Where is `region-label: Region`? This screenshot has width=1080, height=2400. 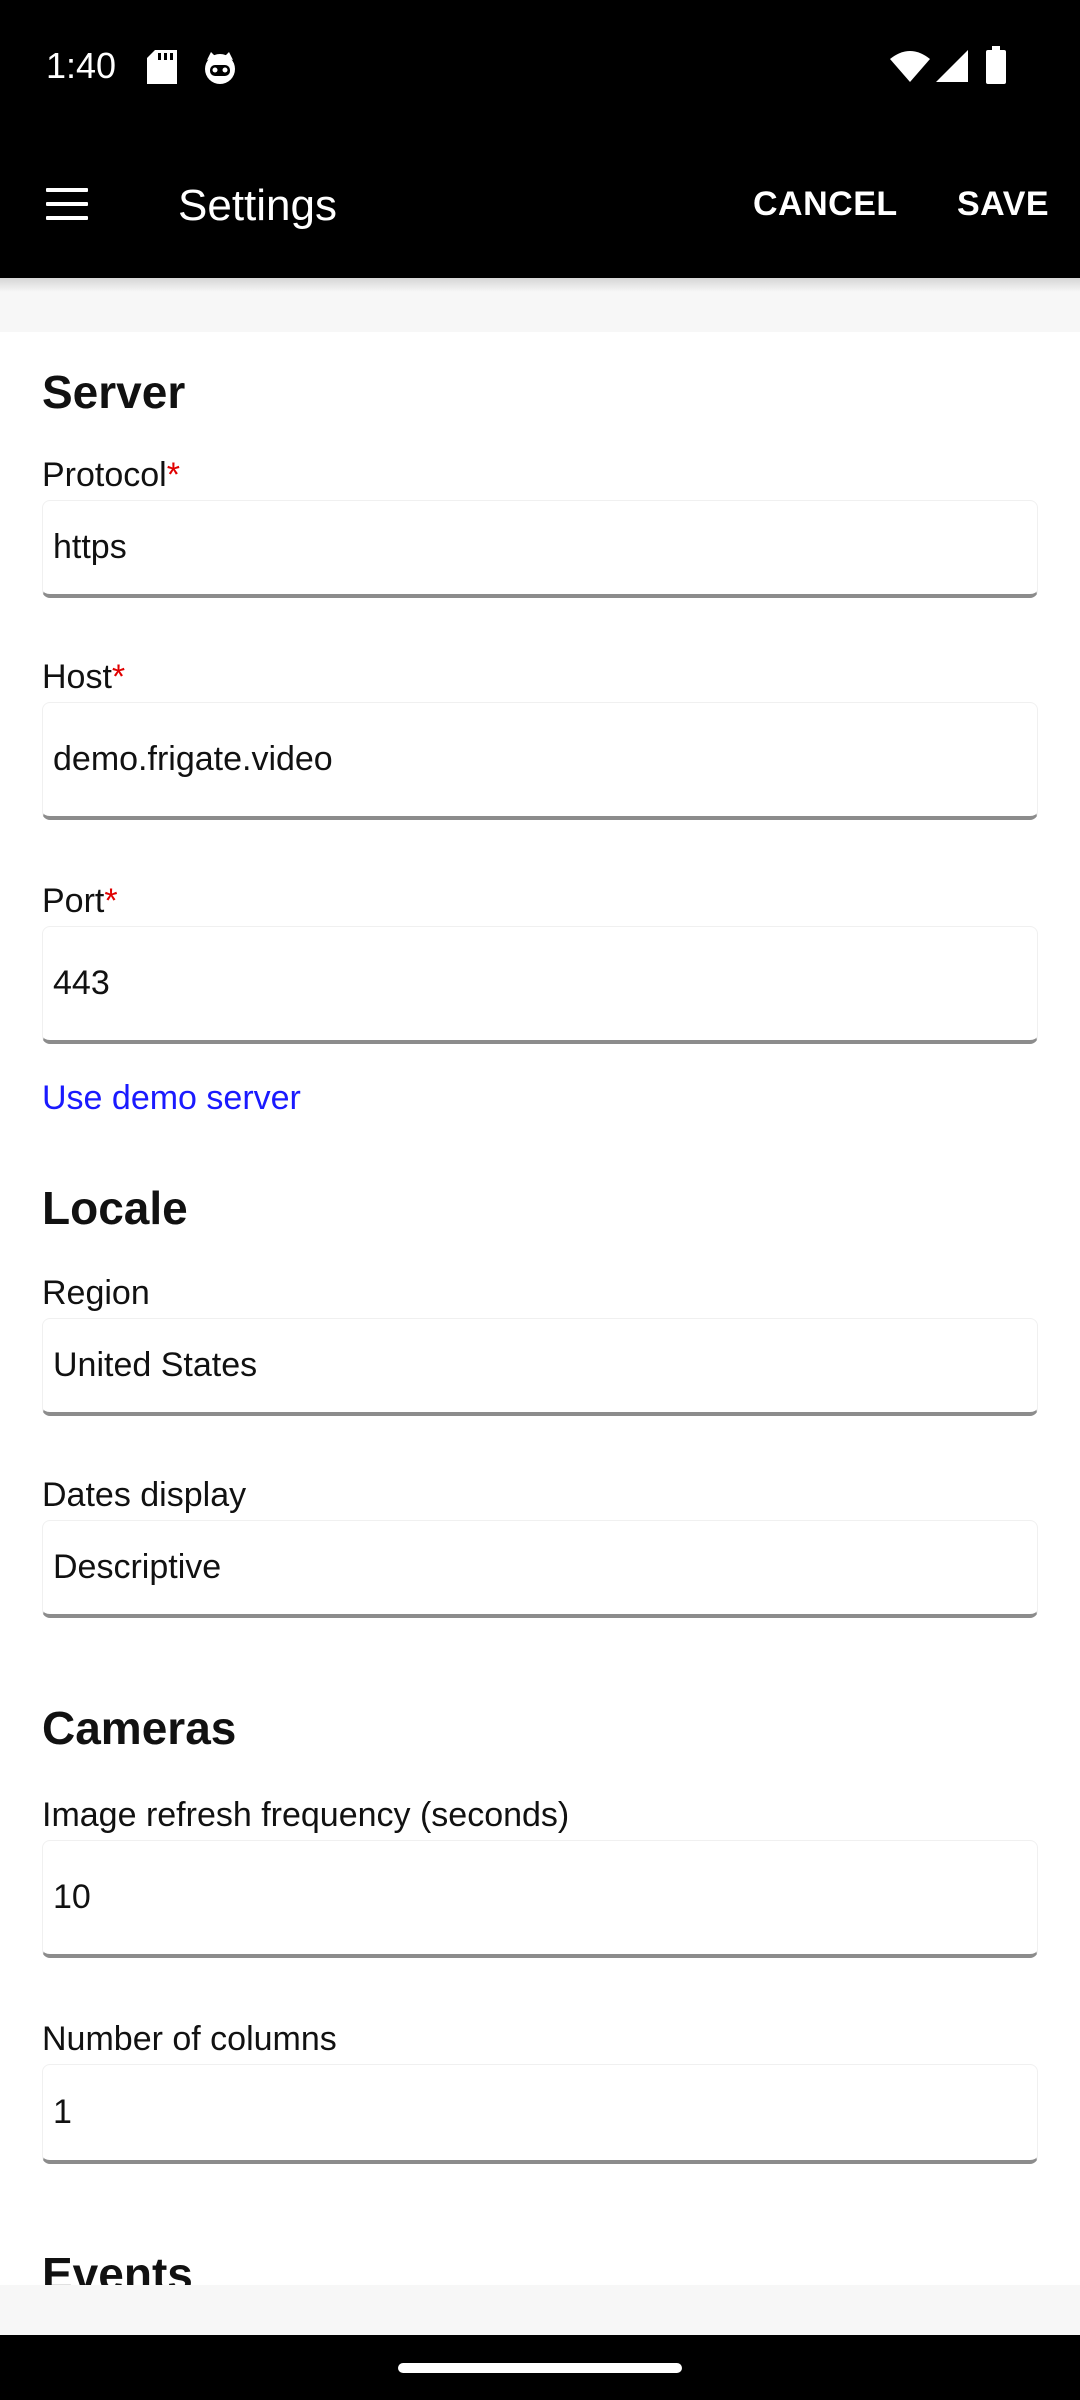 region-label: Region is located at coordinates (96, 1293).